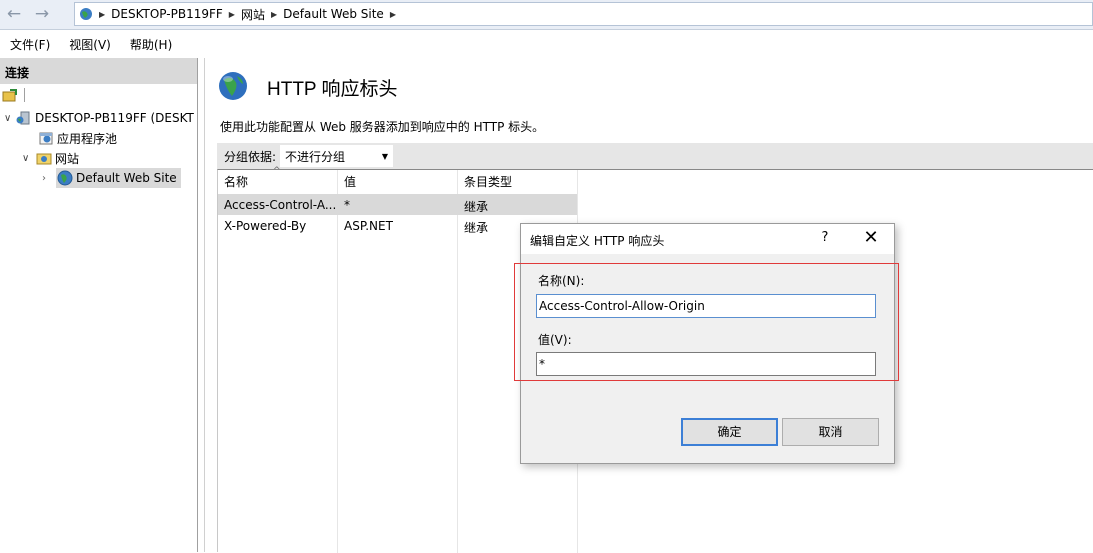 This screenshot has height=553, width=1093. I want to click on tree-label: 网站, so click(67, 158).